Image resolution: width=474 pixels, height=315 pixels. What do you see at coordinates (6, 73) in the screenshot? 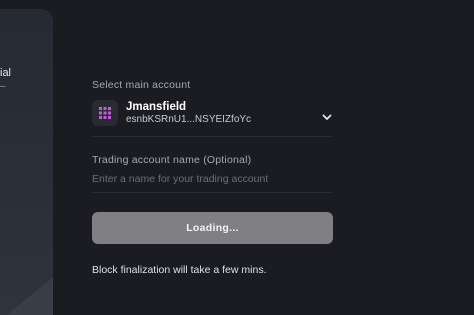
I see `side-panel-text-line1: ial` at bounding box center [6, 73].